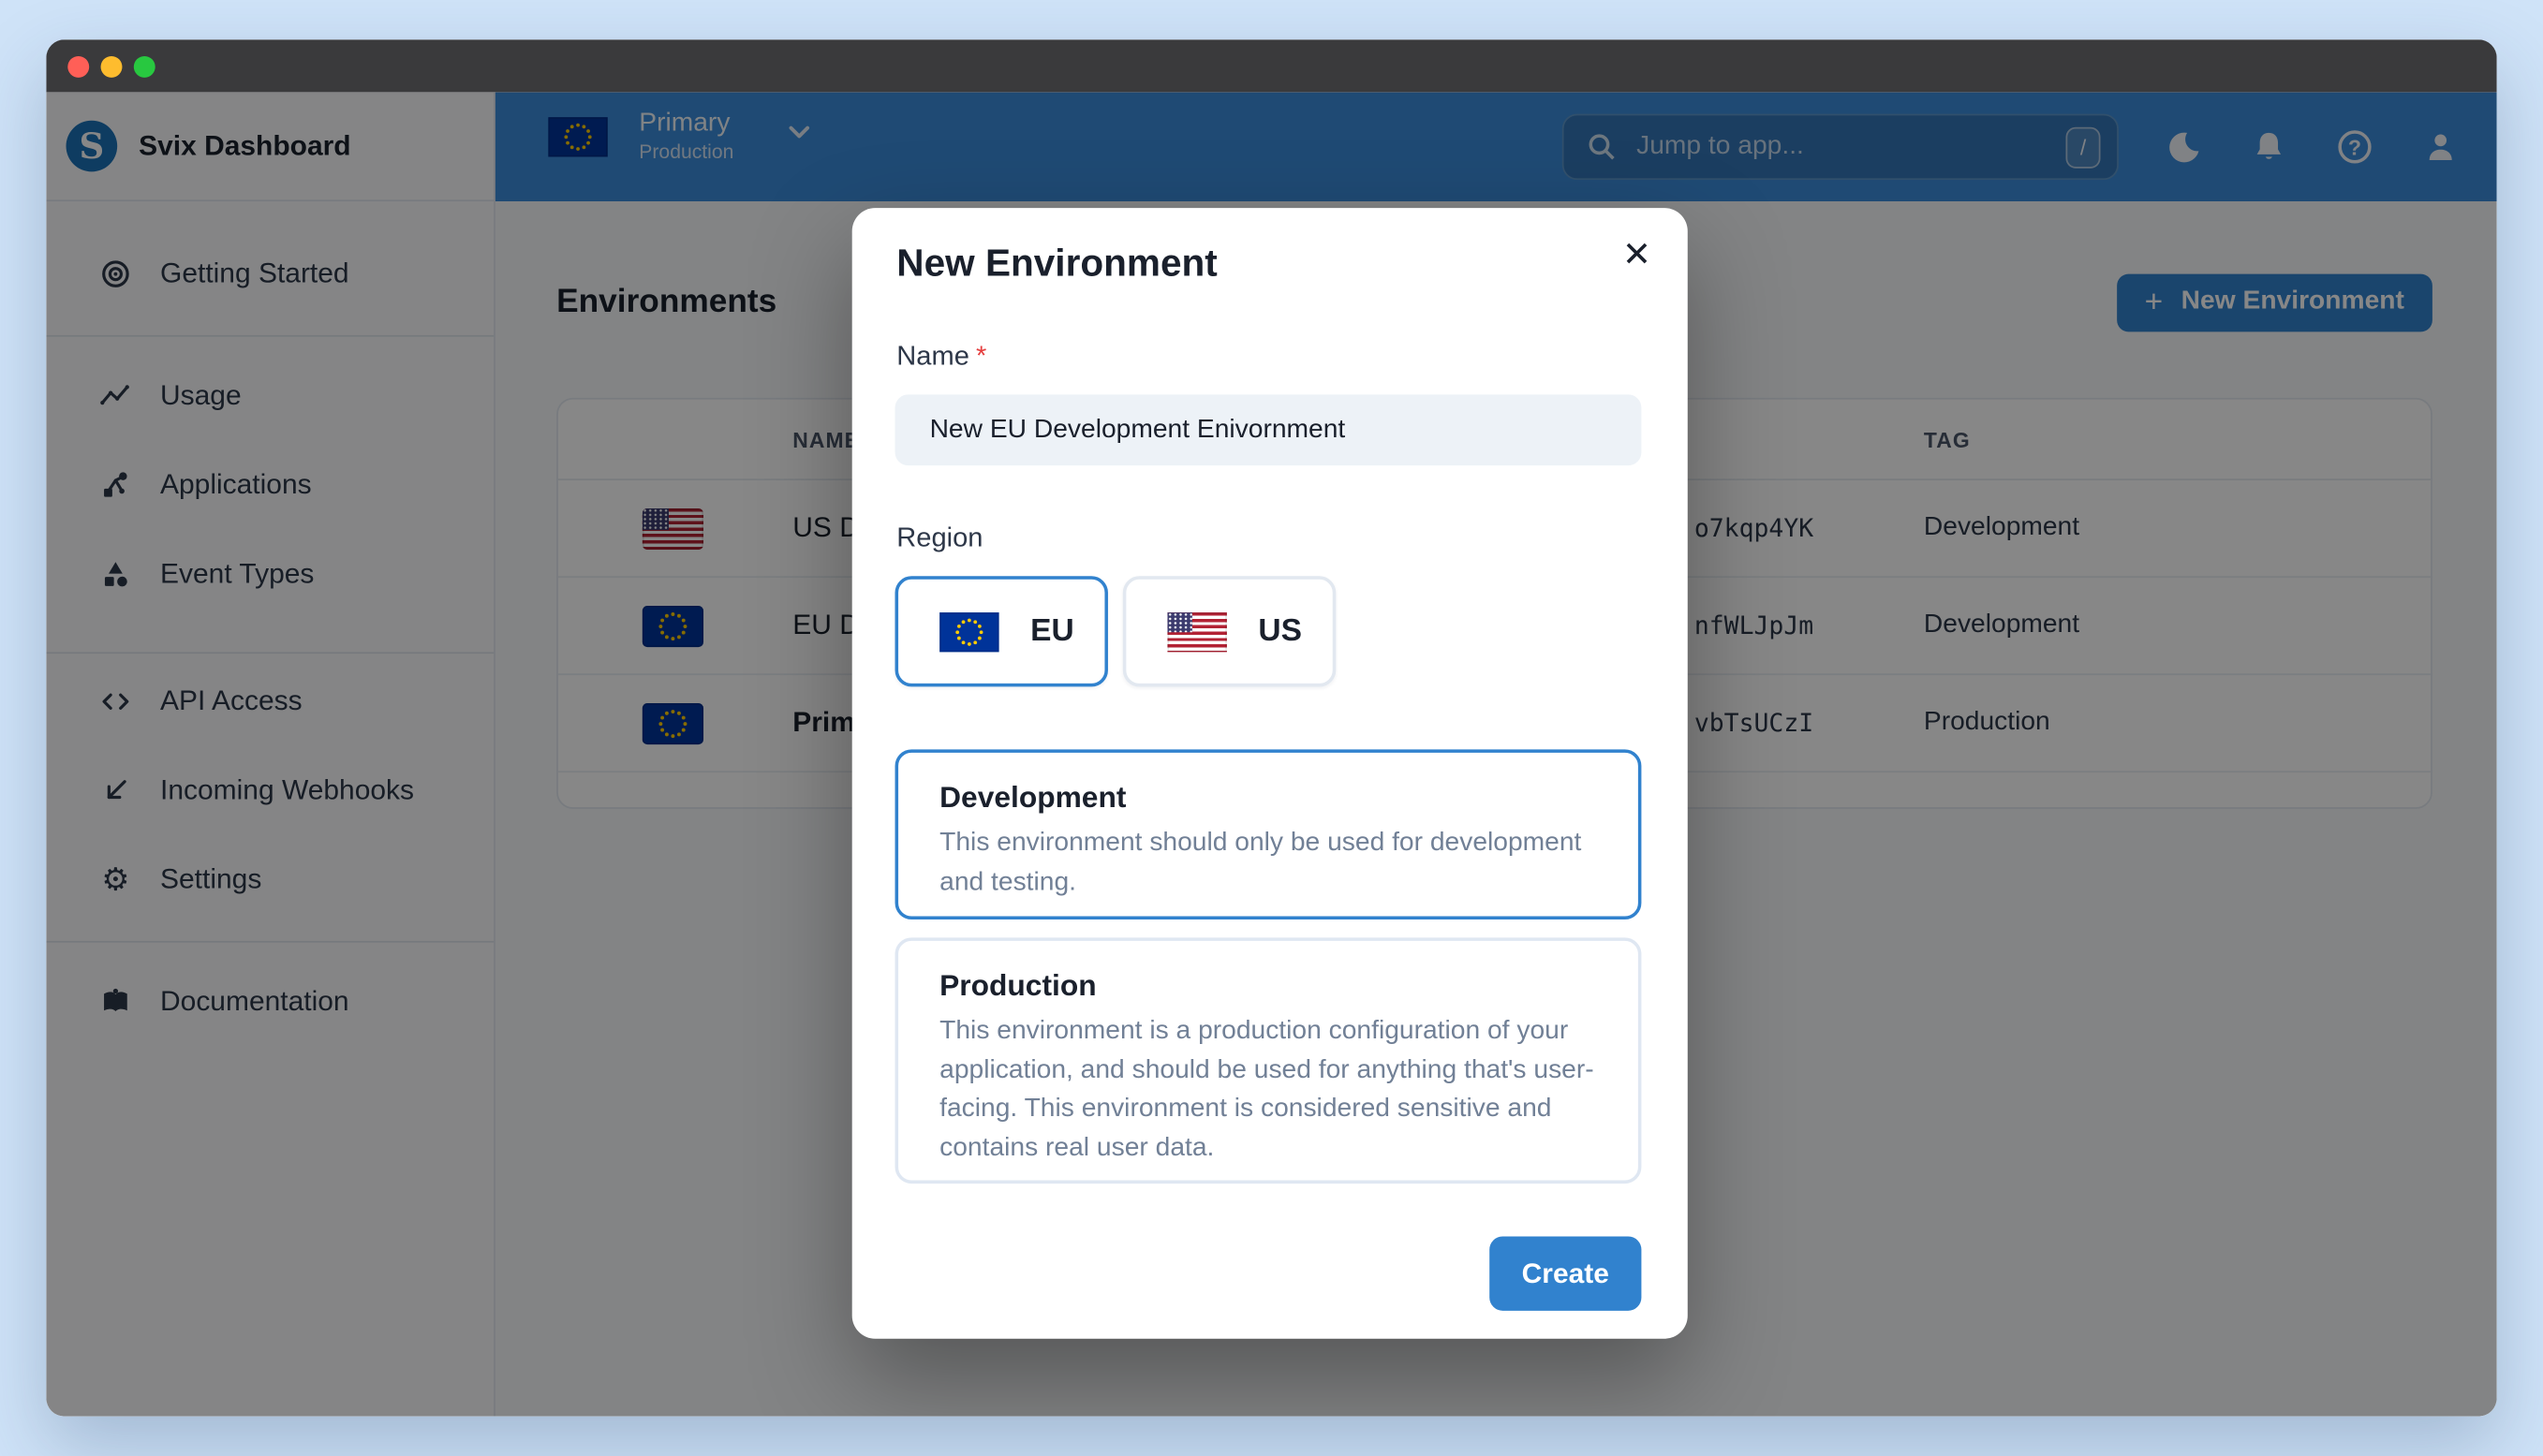  I want to click on window-titlebar, so click(1272, 66).